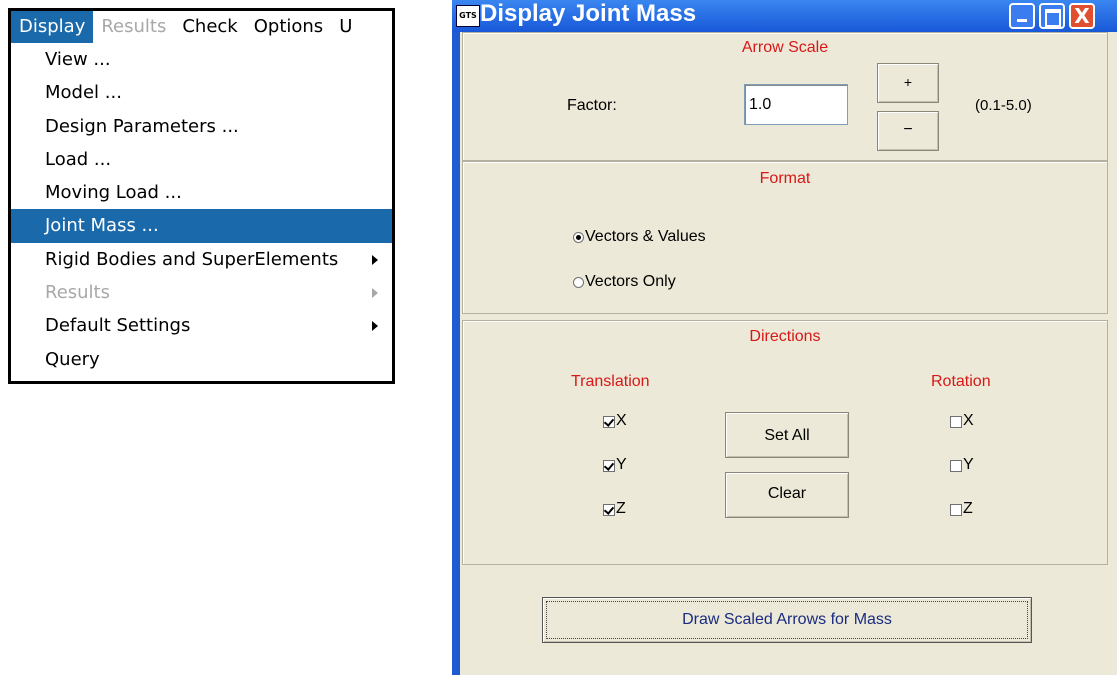 The image size is (1117, 675). I want to click on arrow-scale-title: Arrow Scale, so click(785, 47).